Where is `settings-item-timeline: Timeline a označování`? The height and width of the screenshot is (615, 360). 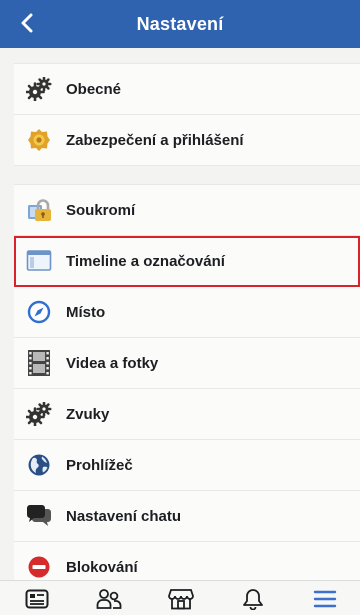 settings-item-timeline: Timeline a označování is located at coordinates (187, 261).